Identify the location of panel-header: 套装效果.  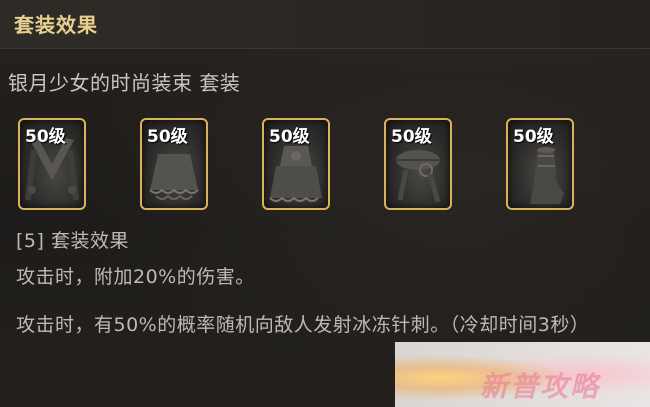
(325, 24).